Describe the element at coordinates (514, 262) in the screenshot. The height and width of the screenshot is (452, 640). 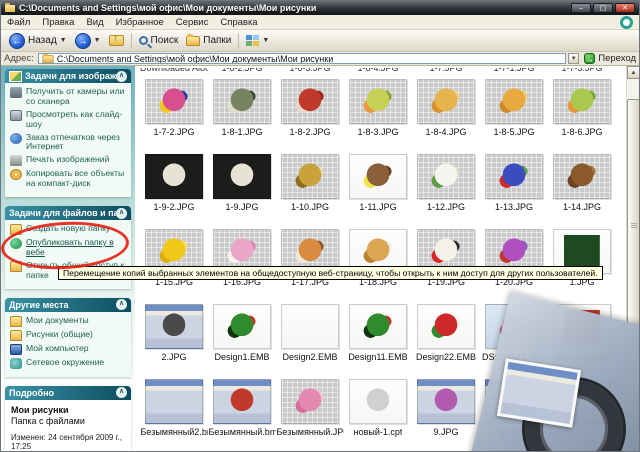
I see `file-item: 1-20.JPG` at that location.